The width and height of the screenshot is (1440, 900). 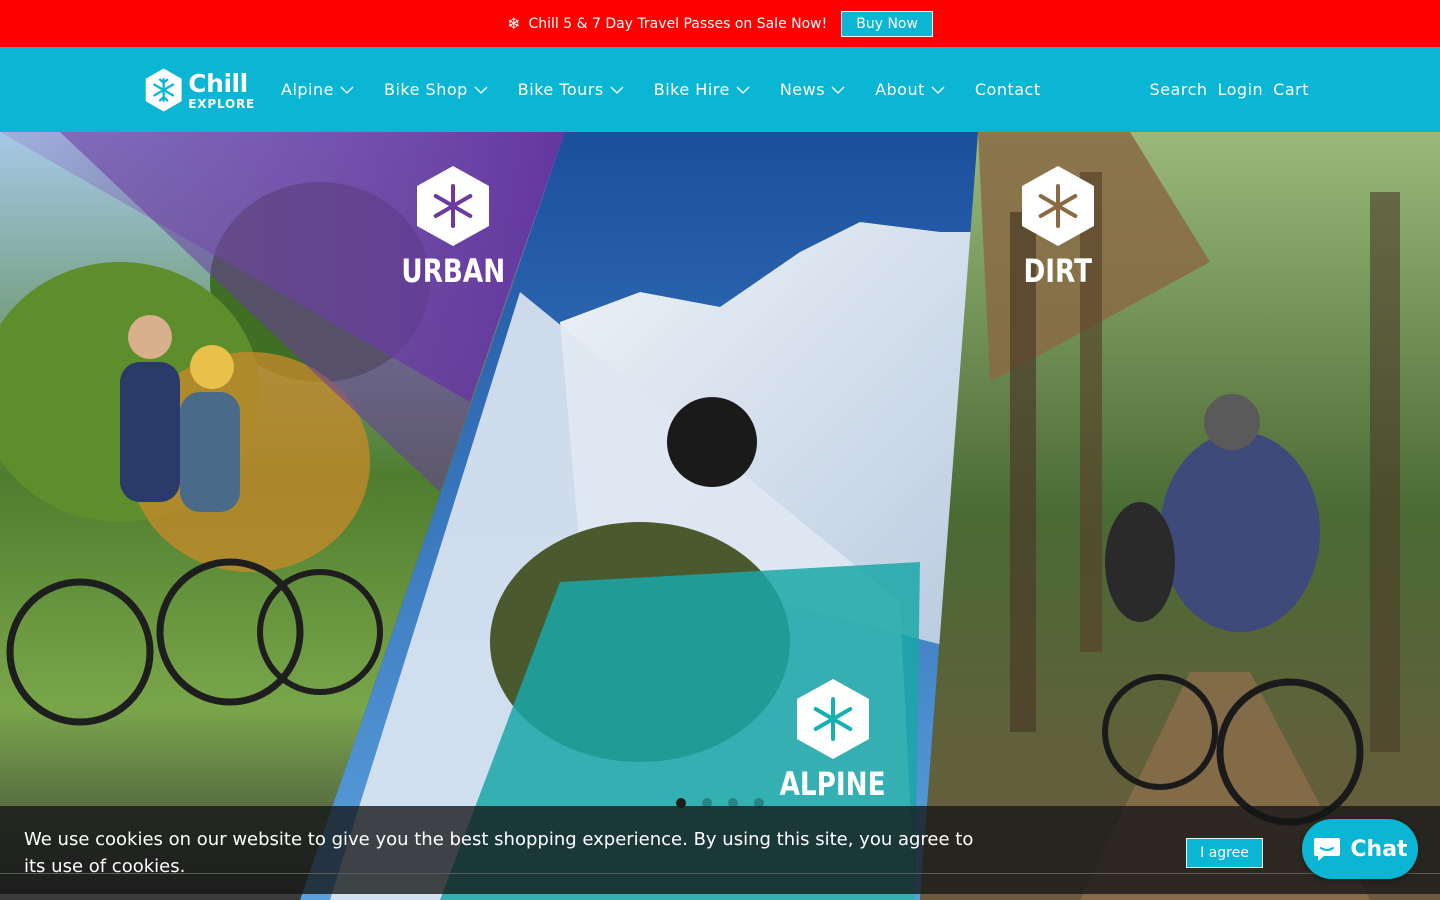 I want to click on nav-label: Contact, so click(x=1007, y=89).